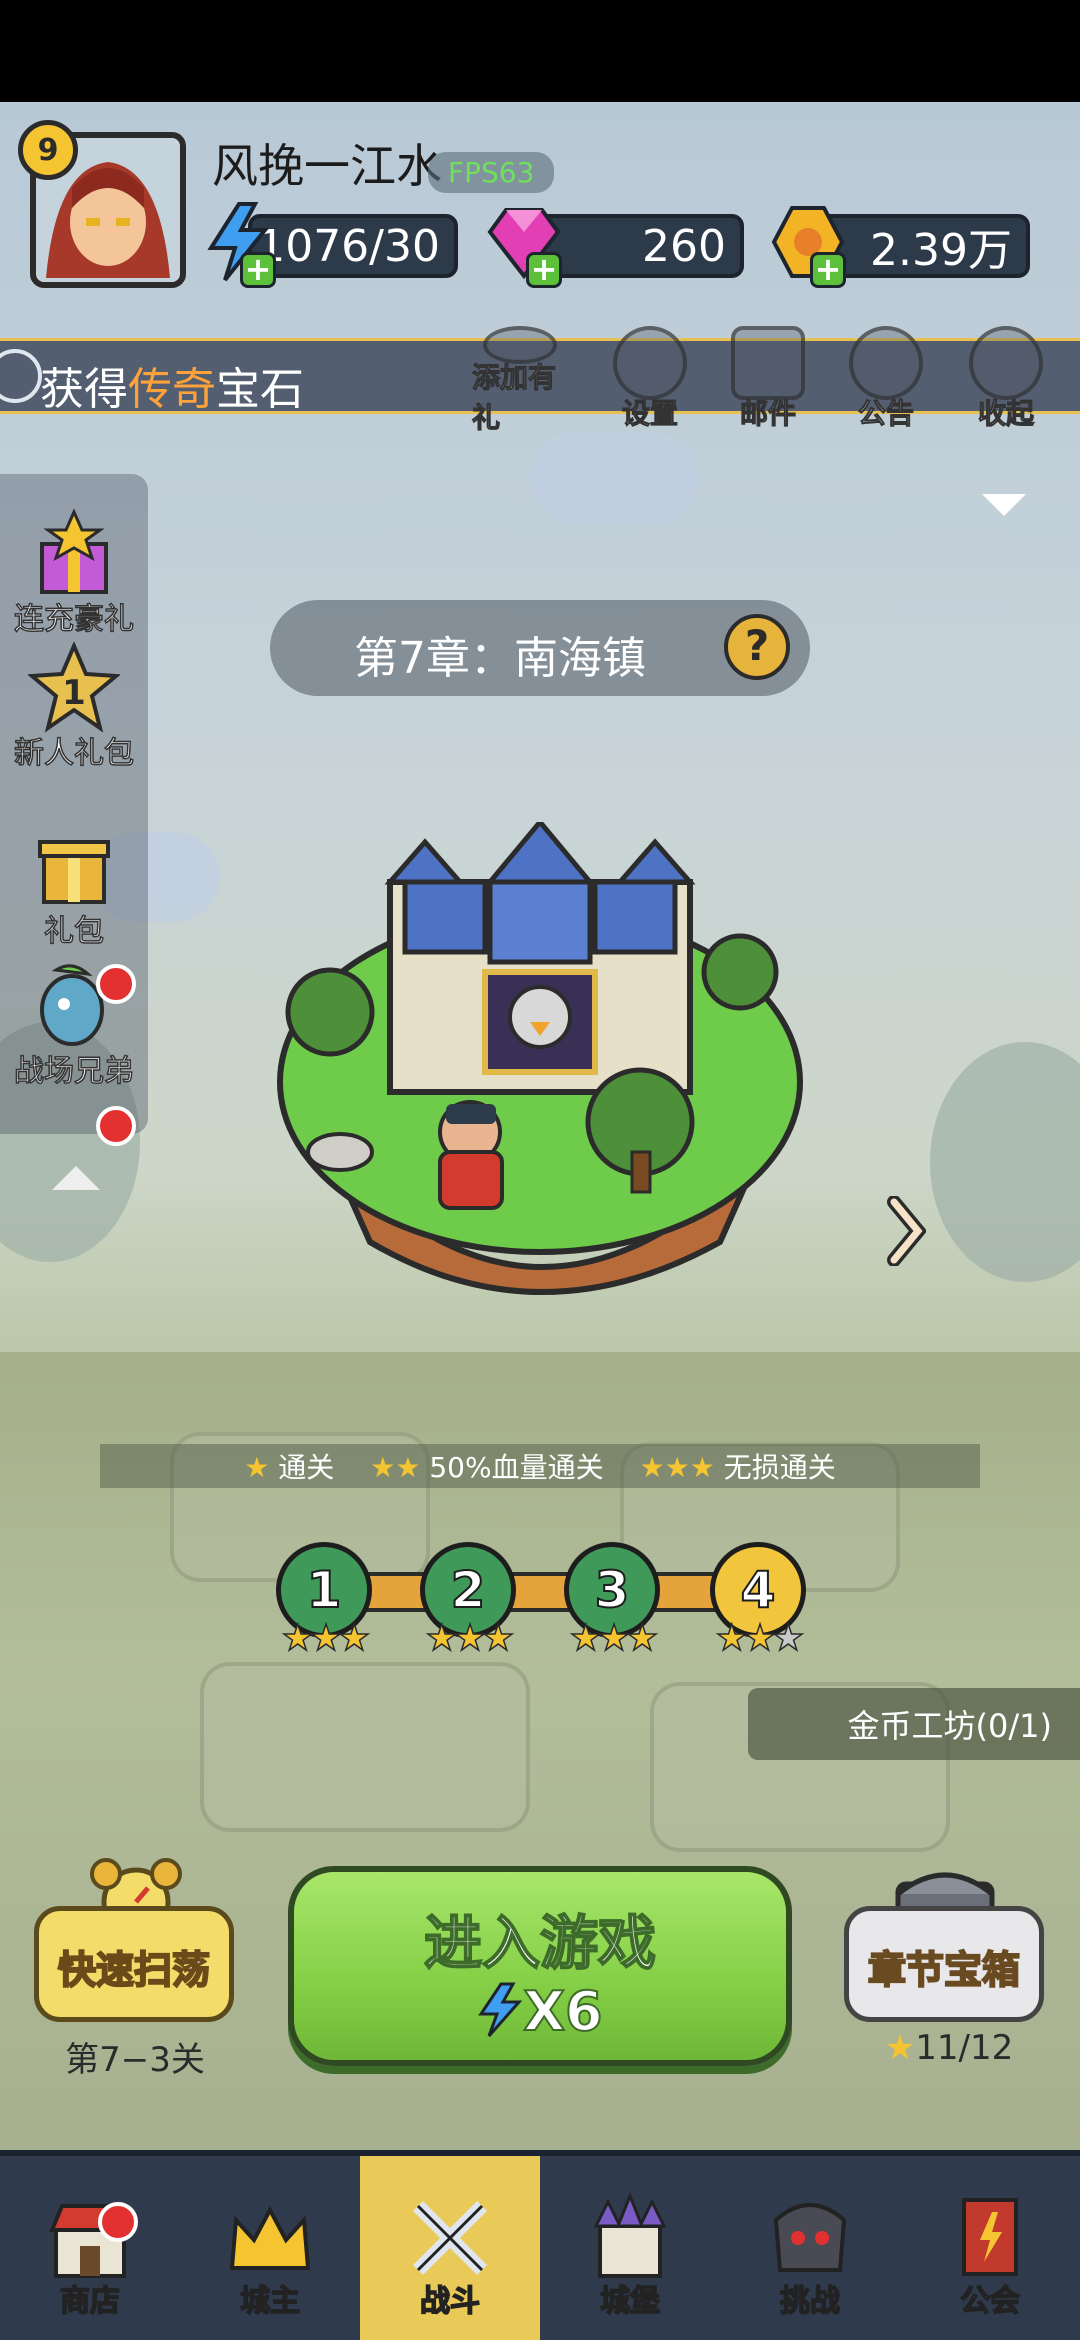 This screenshot has width=1080, height=2340. I want to click on stage-2-stars: ★★★, so click(468, 1638).